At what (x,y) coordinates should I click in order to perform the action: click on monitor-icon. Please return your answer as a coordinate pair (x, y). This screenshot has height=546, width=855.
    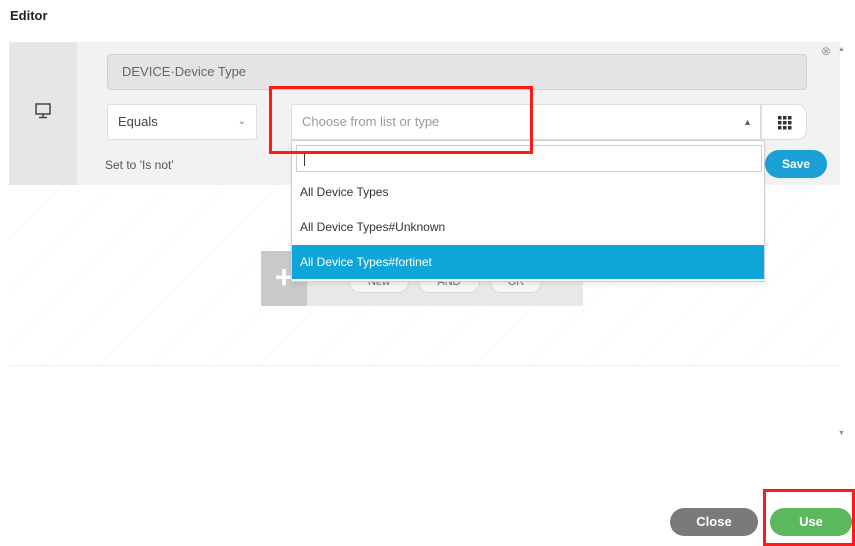
    Looking at the image, I should click on (43, 113).